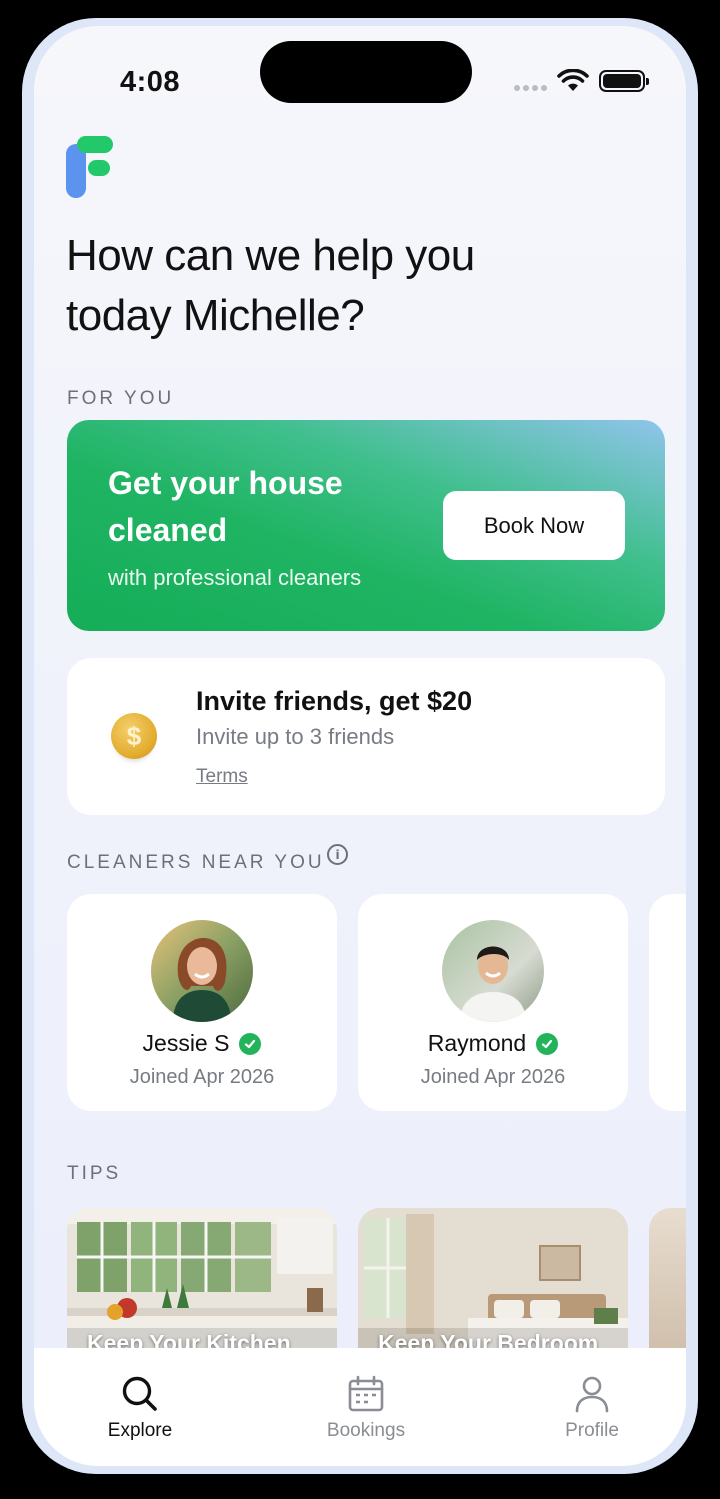 The image size is (720, 1499). Describe the element at coordinates (366, 1430) in the screenshot. I see `tab-label: Bookings` at that location.